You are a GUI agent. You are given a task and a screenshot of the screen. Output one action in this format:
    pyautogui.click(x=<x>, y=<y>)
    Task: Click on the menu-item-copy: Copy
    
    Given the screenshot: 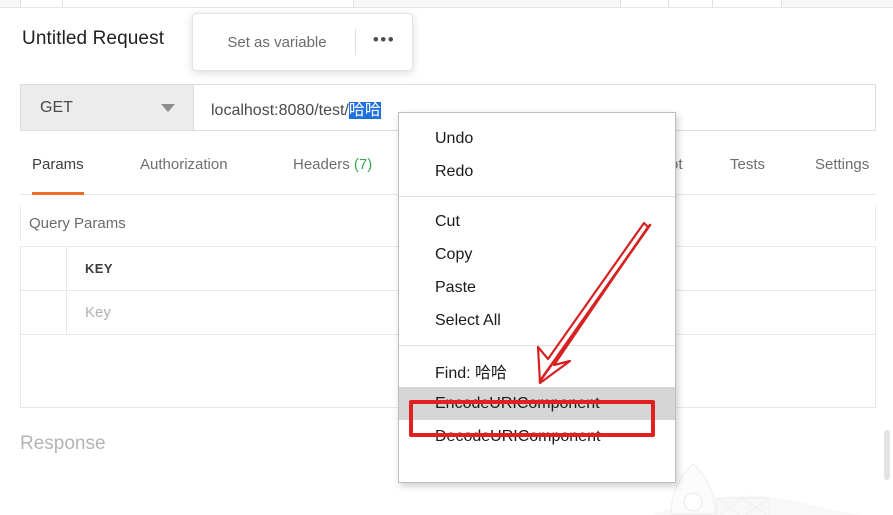 What is the action you would take?
    pyautogui.click(x=537, y=254)
    